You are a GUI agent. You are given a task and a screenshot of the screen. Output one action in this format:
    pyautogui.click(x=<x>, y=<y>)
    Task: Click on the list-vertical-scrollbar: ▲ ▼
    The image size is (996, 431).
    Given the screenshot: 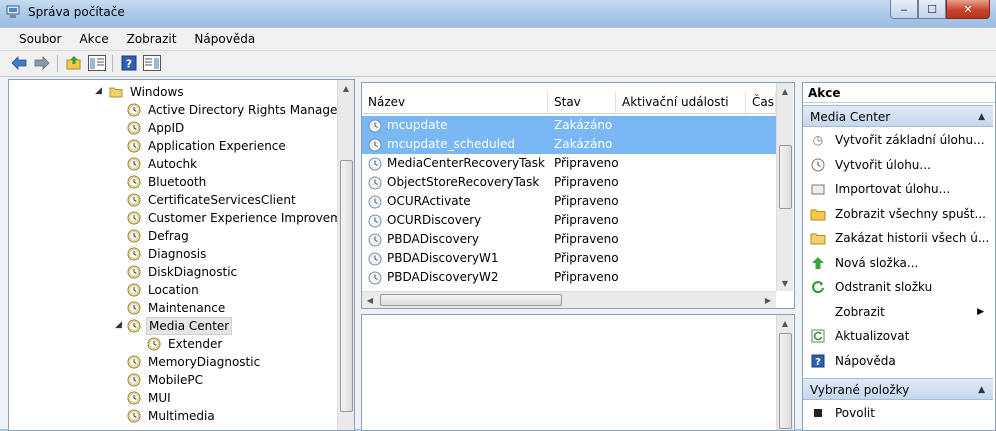 What is the action you would take?
    pyautogui.click(x=784, y=187)
    